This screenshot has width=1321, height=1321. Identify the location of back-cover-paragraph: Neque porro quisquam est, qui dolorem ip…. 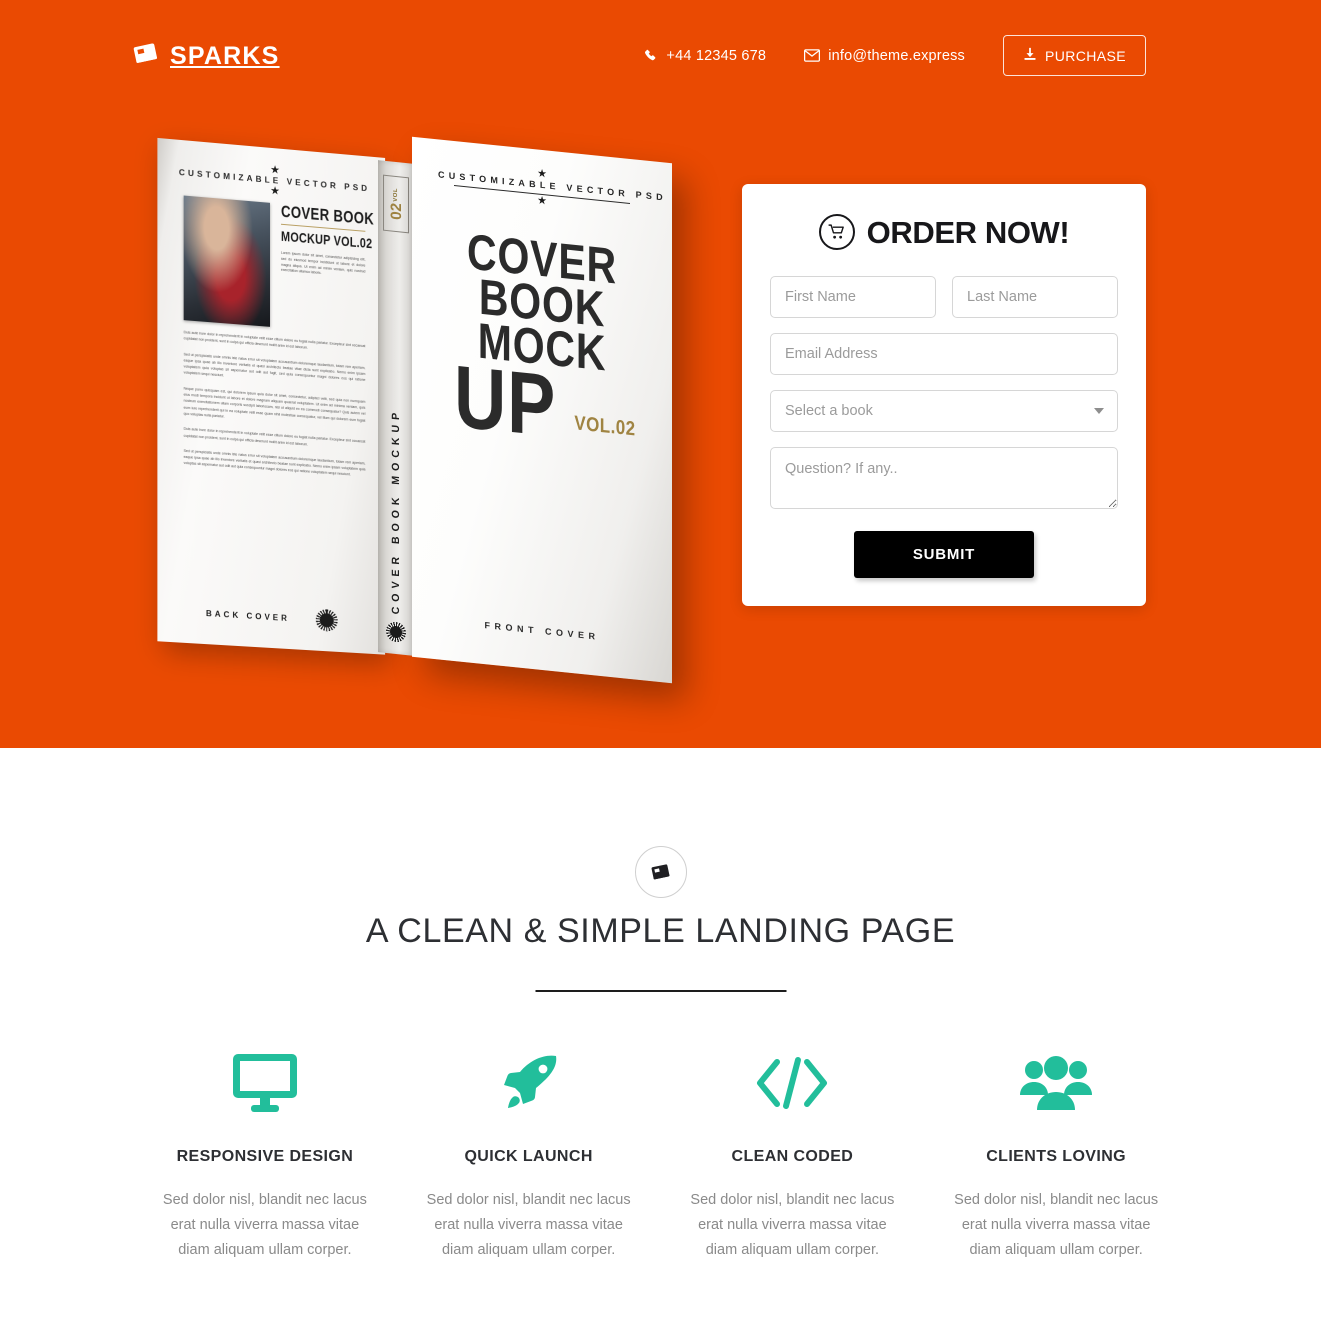
(274, 404).